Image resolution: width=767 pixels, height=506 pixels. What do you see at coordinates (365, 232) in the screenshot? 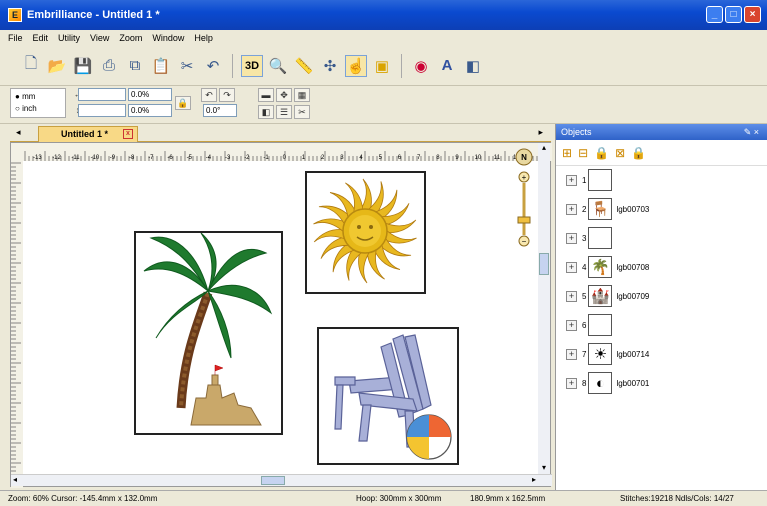
I see `sun-design-frame` at bounding box center [365, 232].